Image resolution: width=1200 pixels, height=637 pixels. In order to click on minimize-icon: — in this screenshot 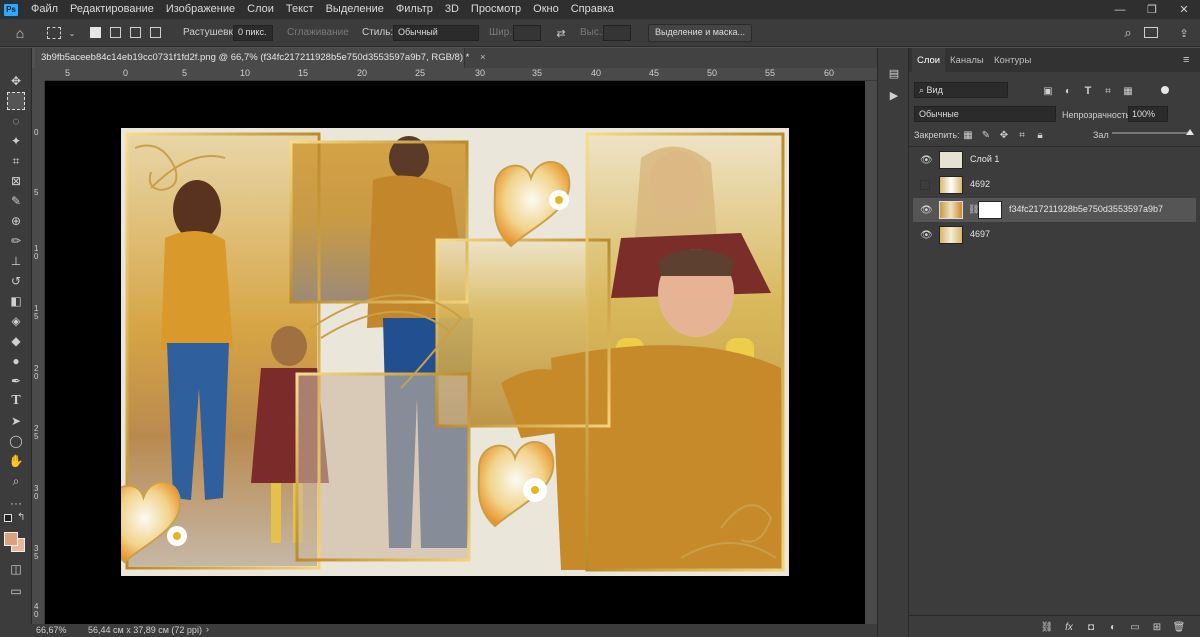, I will do `click(1120, 9)`.